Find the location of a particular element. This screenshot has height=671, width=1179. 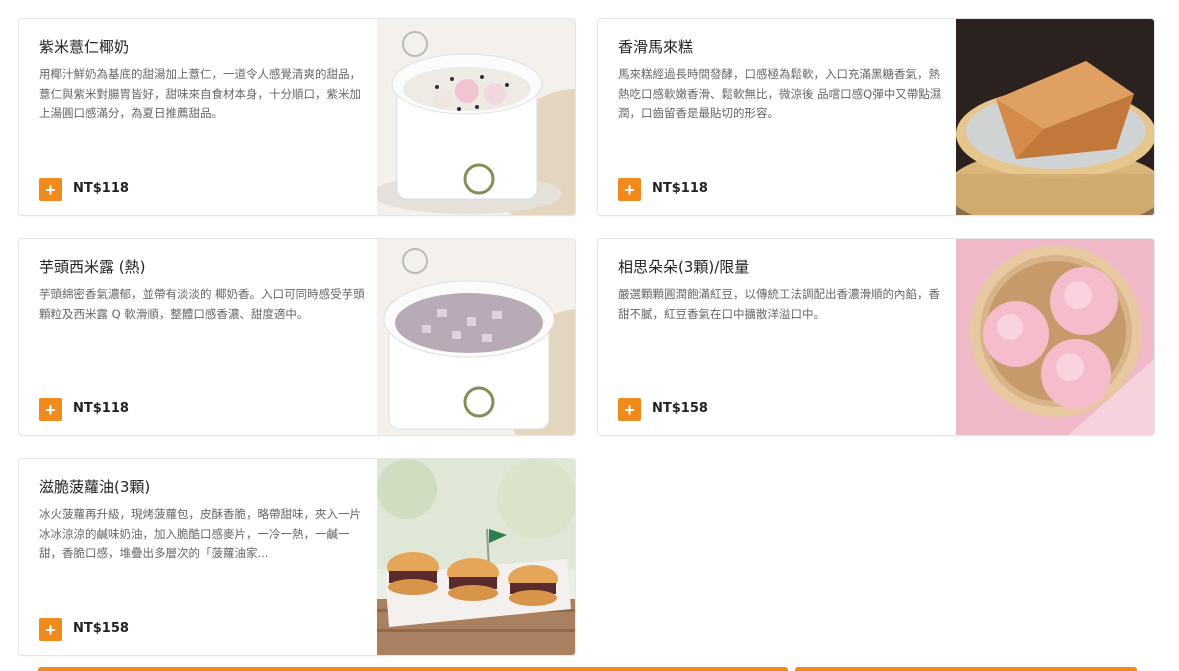

menu-item-title: 紫米薏仁椰奶 is located at coordinates (84, 47).